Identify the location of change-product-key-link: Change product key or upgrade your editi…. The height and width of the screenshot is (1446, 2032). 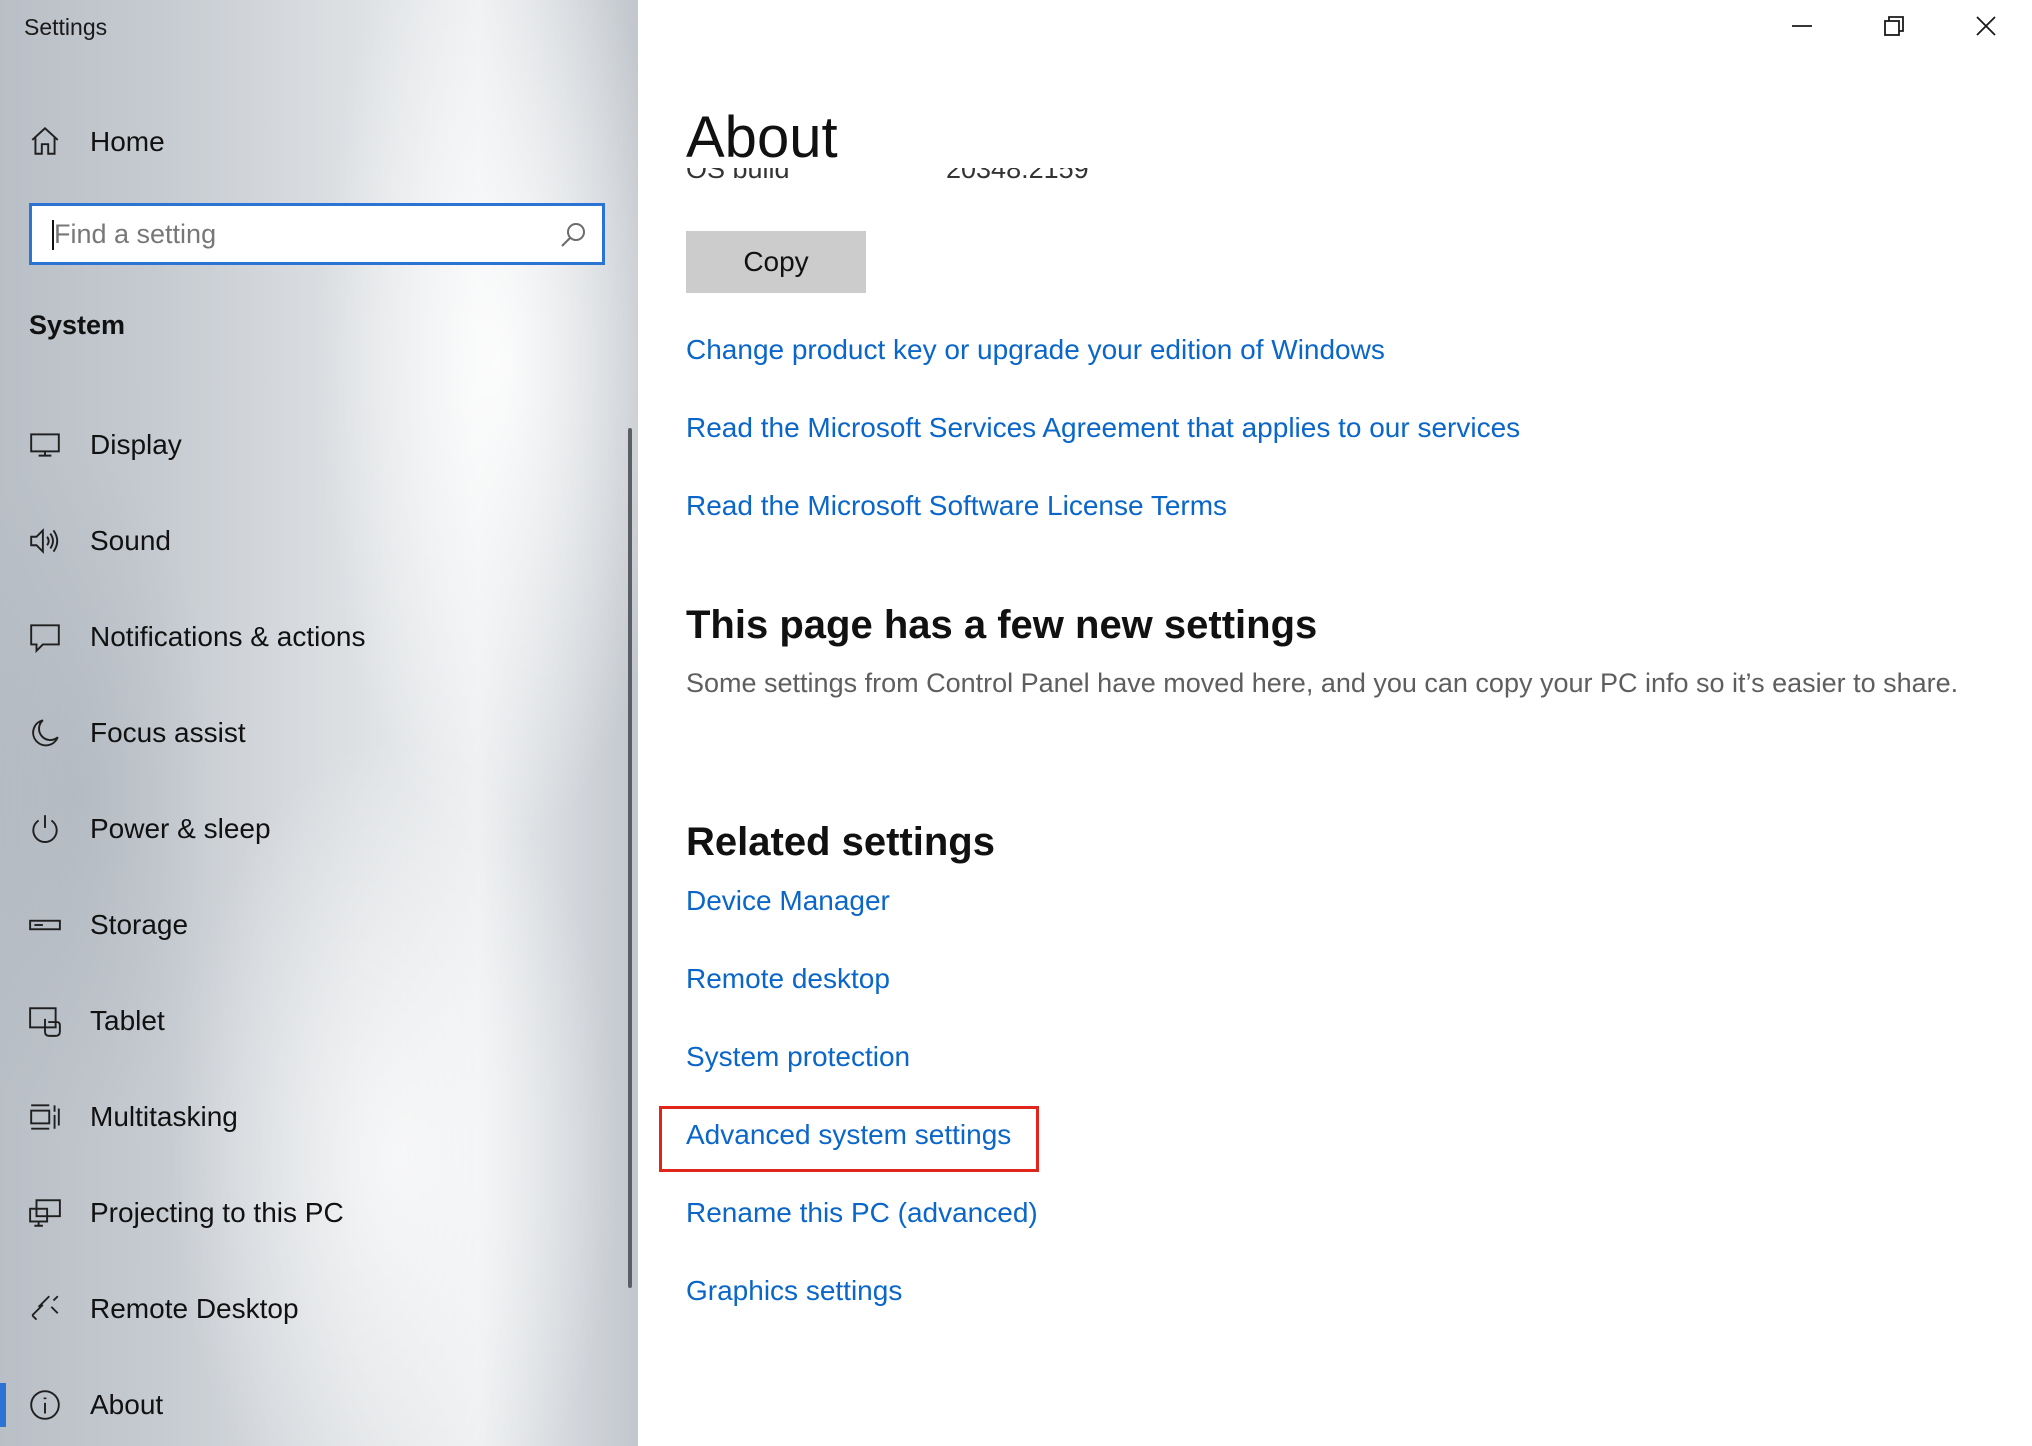
(1035, 350).